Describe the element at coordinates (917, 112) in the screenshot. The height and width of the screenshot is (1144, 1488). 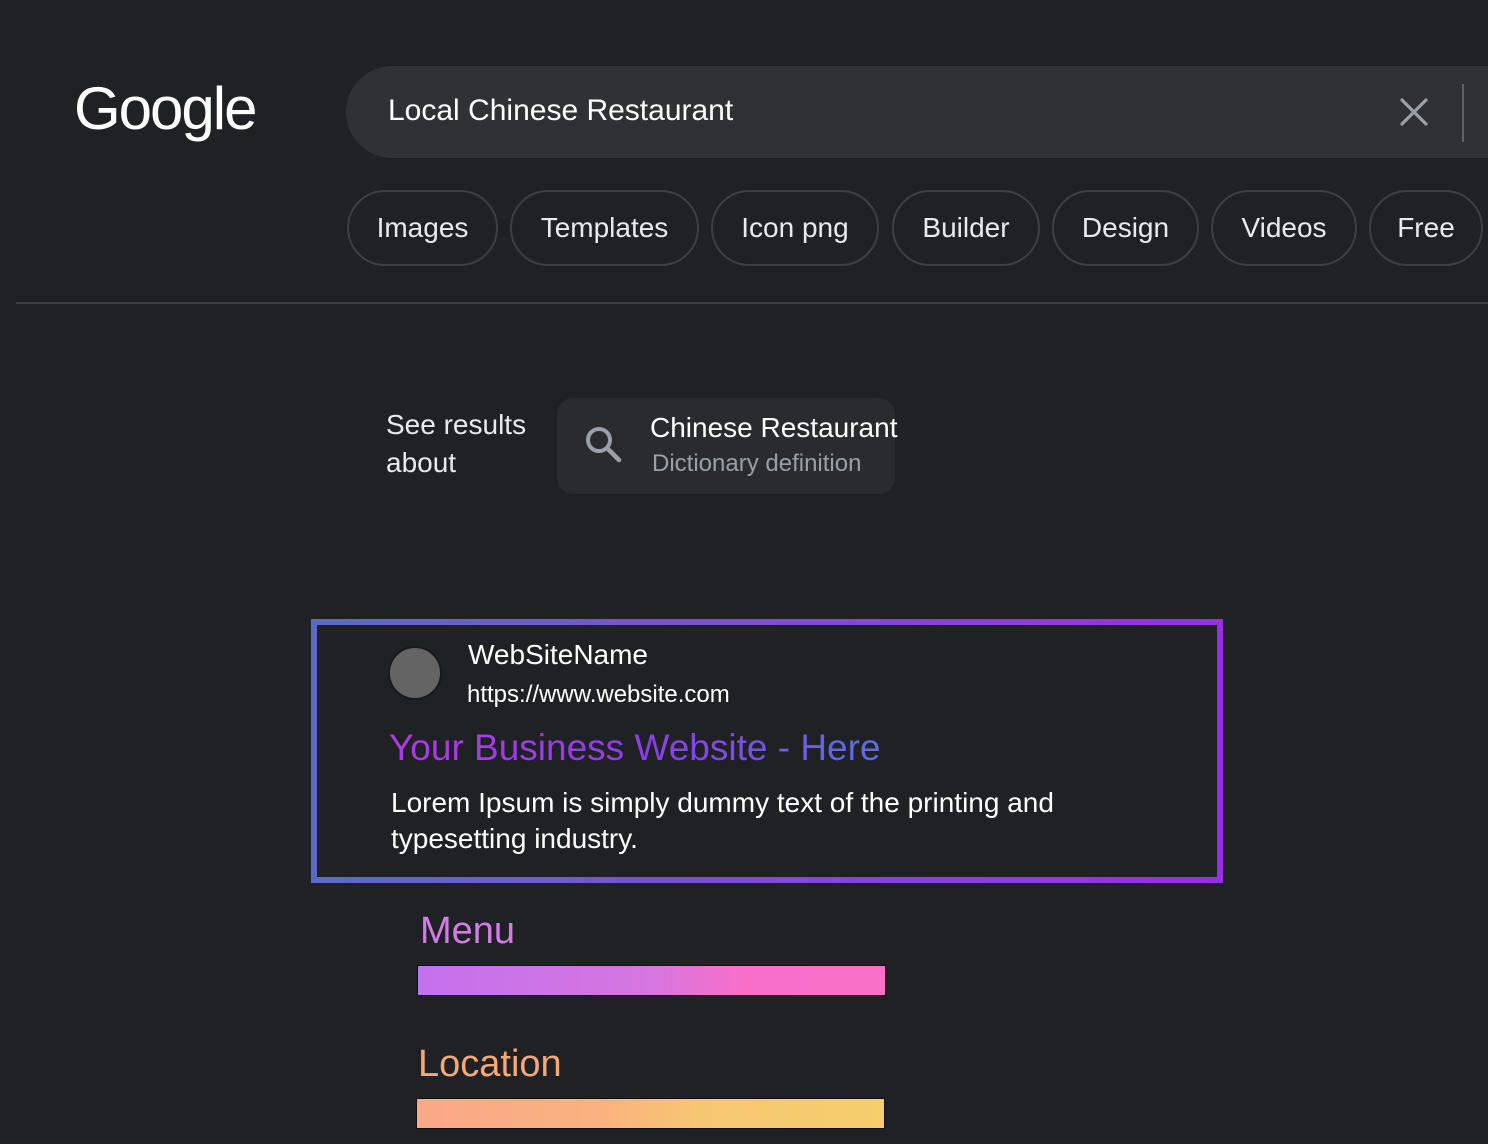
I see `search-bar: Local Chinese Restaurant` at that location.